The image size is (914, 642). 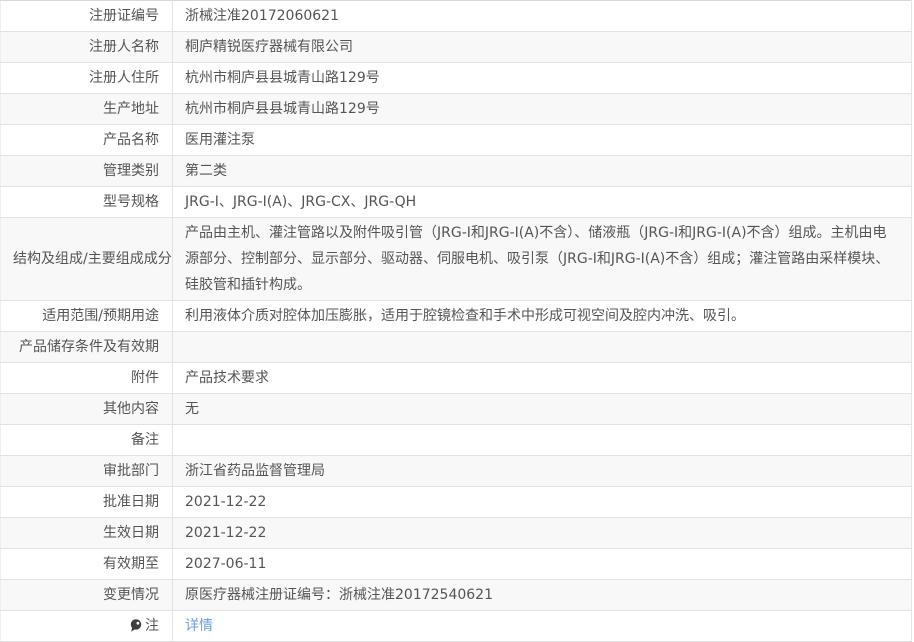 I want to click on table-row: 注册证编号 浙械注准20172060621, so click(x=456, y=16).